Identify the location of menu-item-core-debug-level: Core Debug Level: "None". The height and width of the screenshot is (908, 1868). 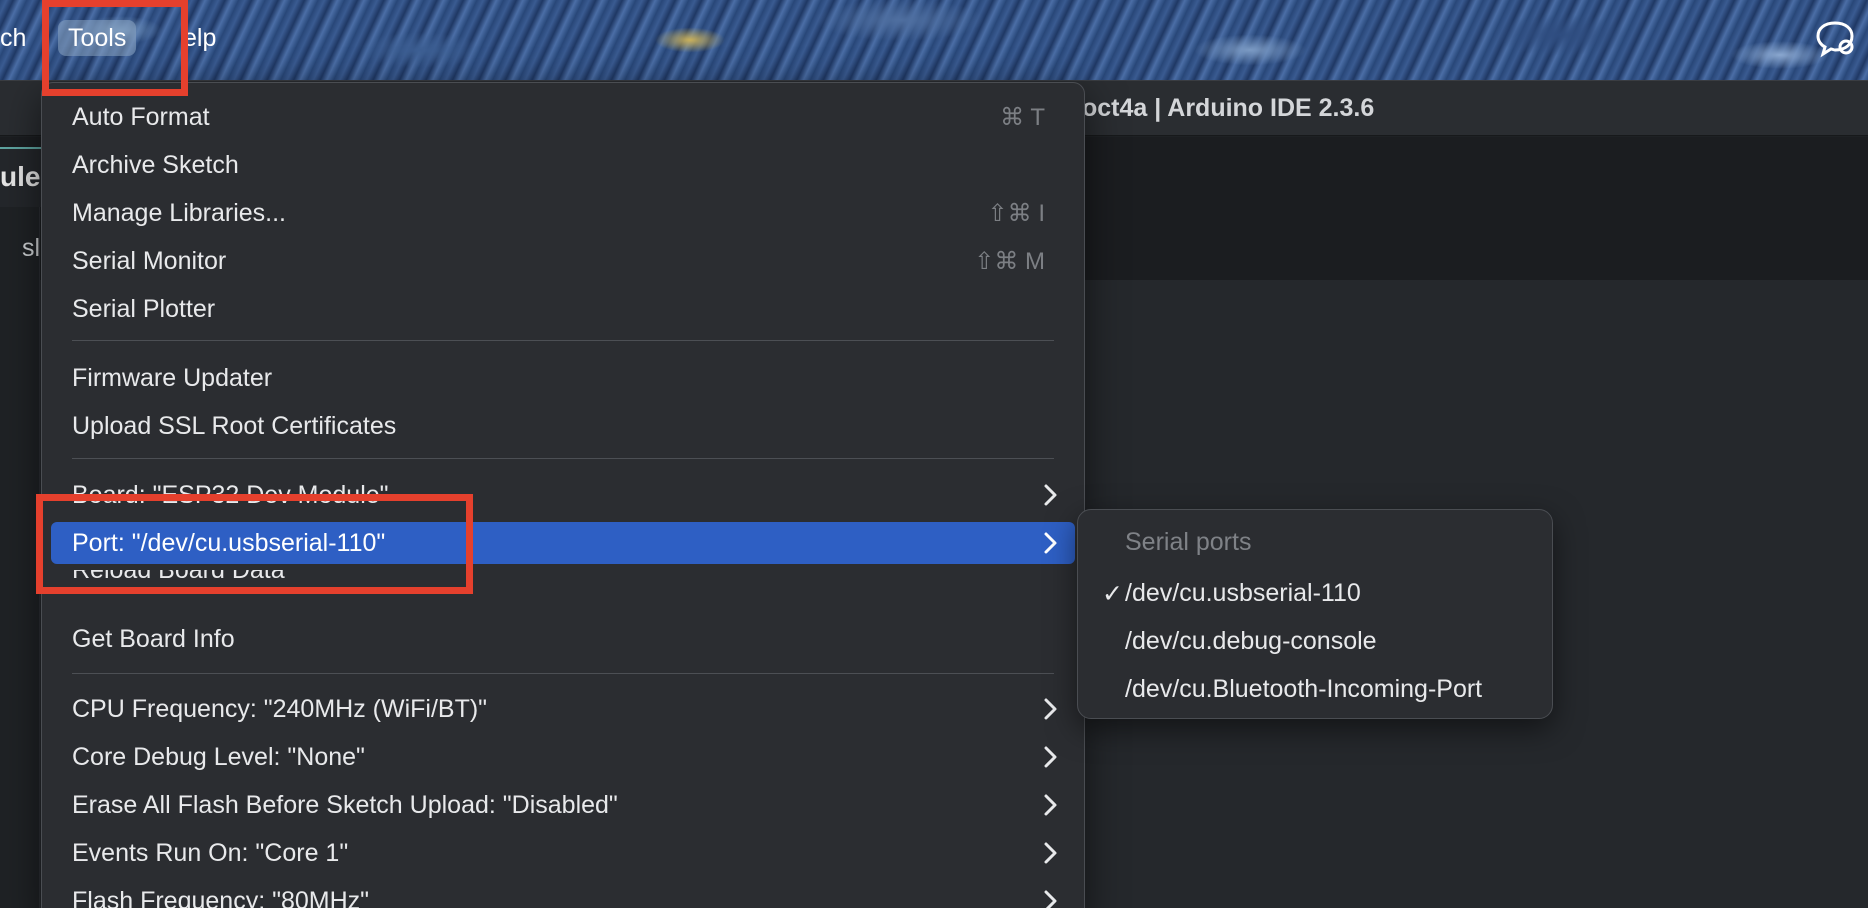
(563, 757).